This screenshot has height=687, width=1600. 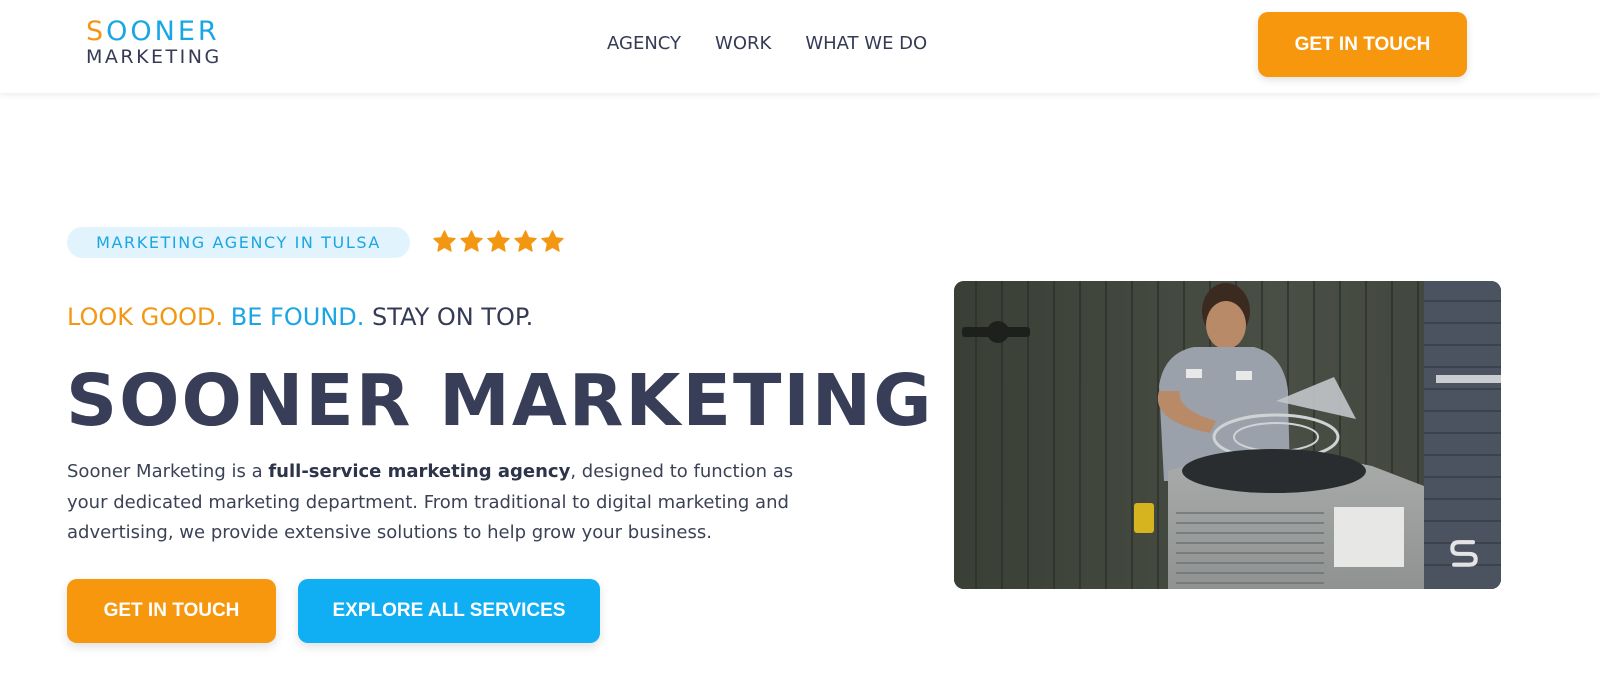 I want to click on logo-wordmark-top: SOONER, so click(x=171, y=32).